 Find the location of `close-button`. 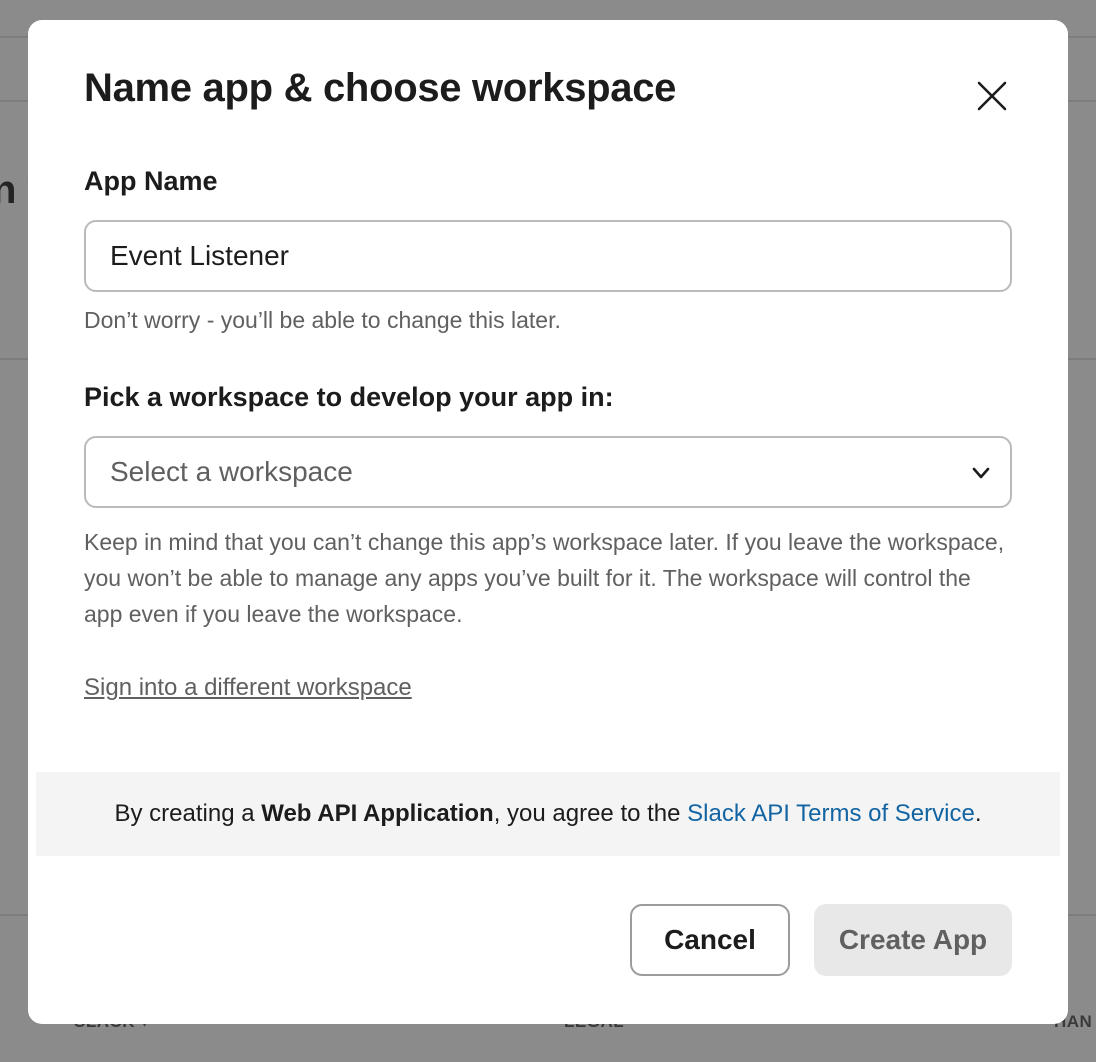

close-button is located at coordinates (992, 96).